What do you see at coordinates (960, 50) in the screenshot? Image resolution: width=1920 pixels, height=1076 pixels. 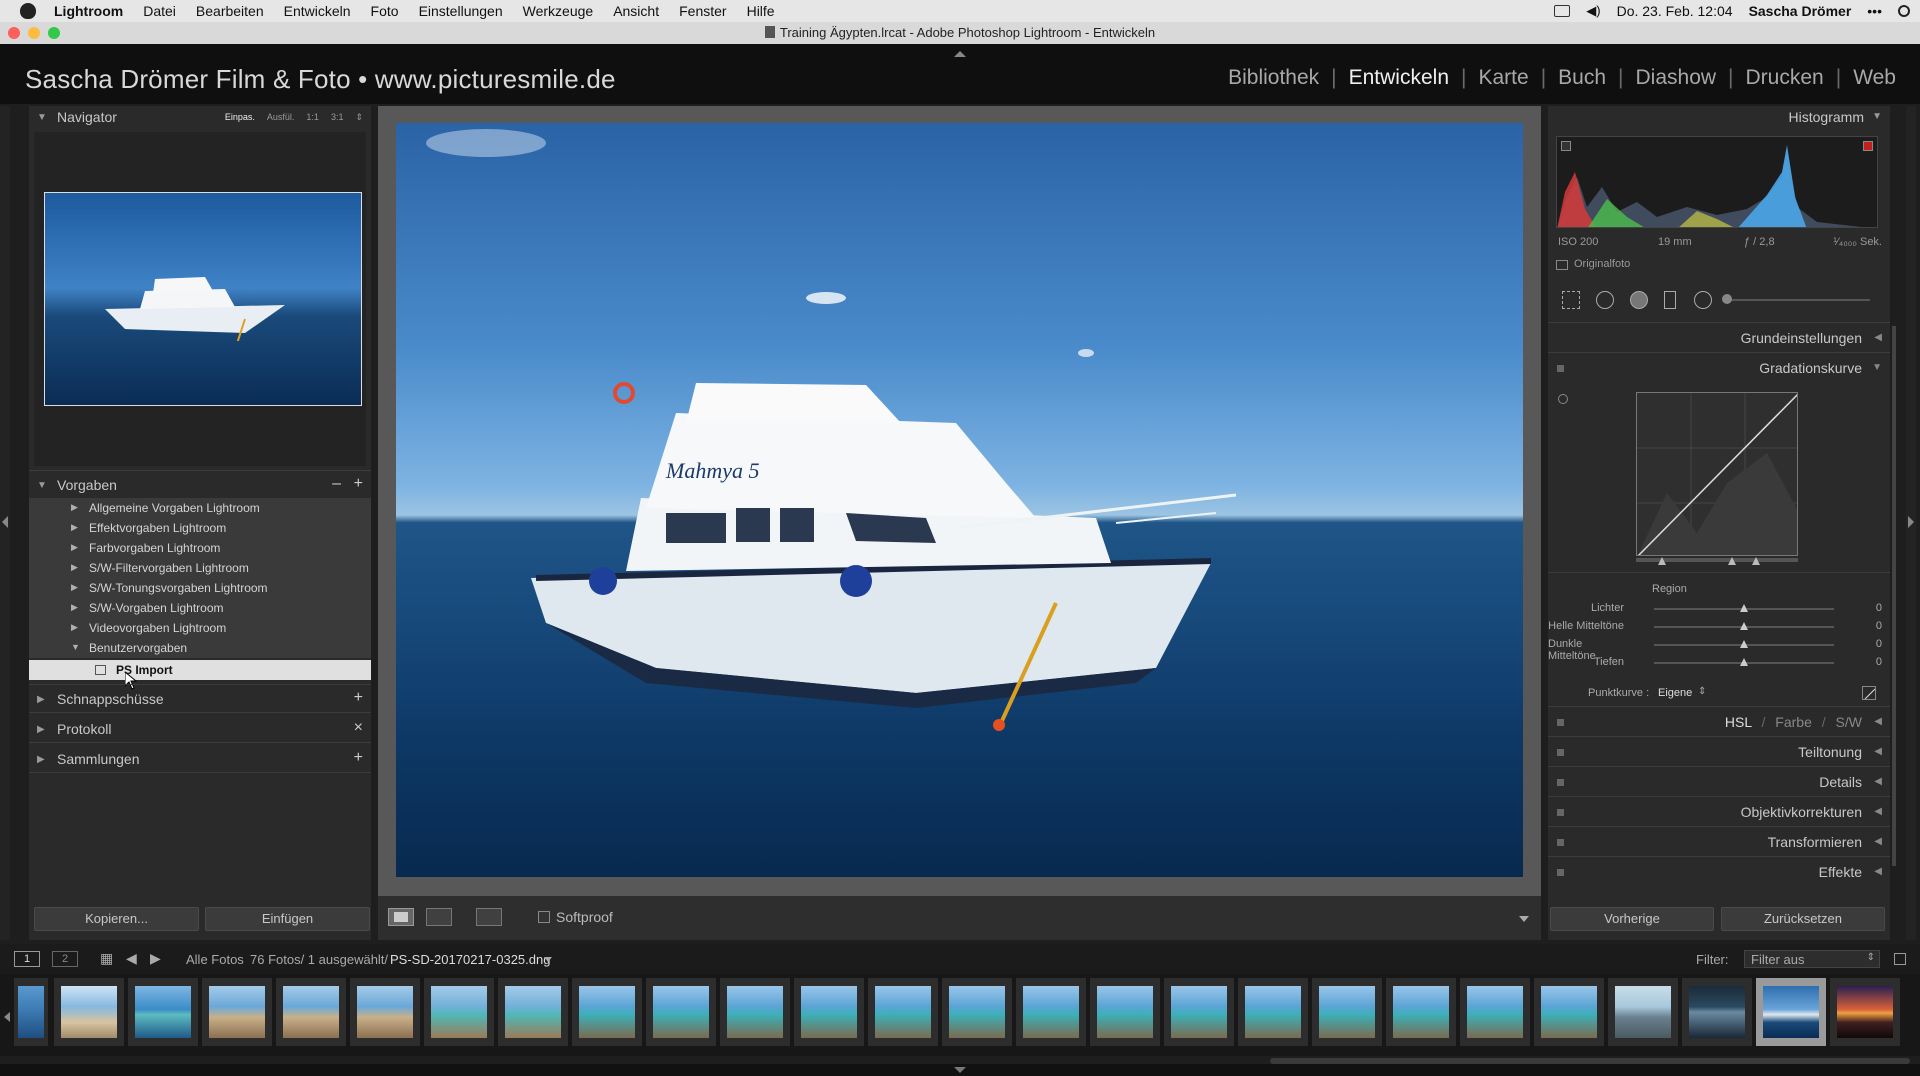 I see `top-panel-toggle-icon` at bounding box center [960, 50].